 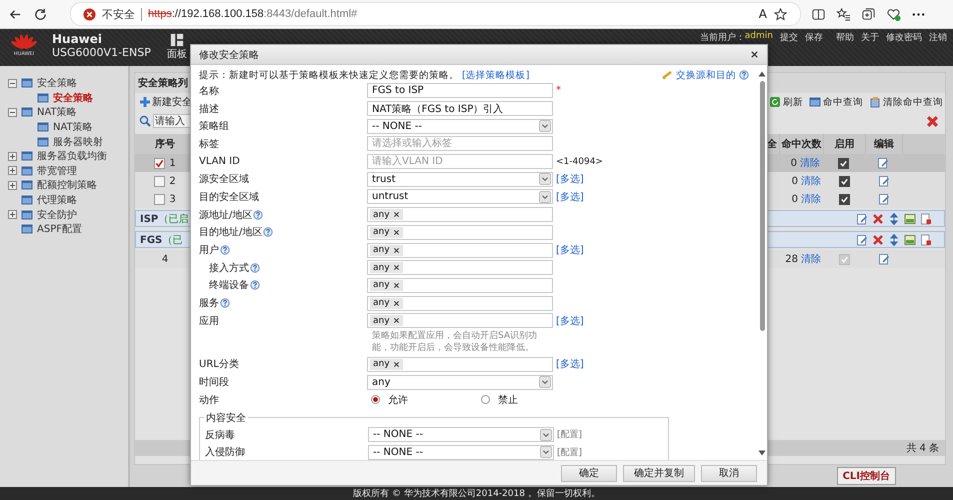 What do you see at coordinates (78, 141) in the screenshot?
I see `tree-item: 服务器映射` at bounding box center [78, 141].